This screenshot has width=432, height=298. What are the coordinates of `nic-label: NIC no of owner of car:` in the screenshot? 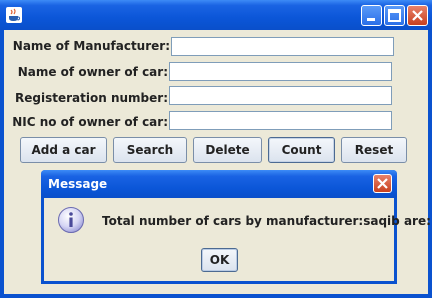 It's located at (90, 122).